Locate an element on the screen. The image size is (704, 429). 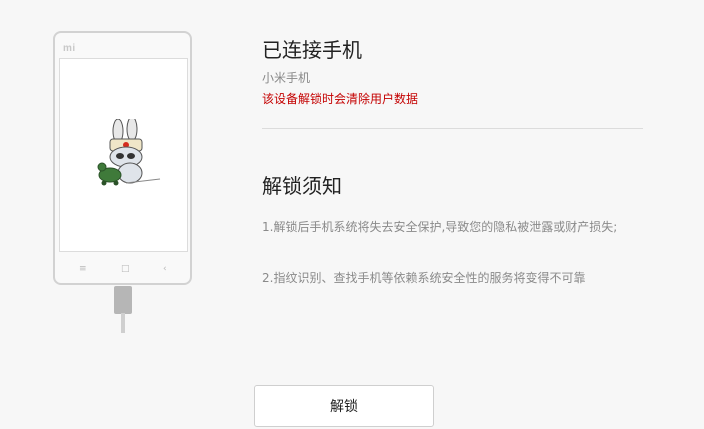
home-icon: □ is located at coordinates (125, 269).